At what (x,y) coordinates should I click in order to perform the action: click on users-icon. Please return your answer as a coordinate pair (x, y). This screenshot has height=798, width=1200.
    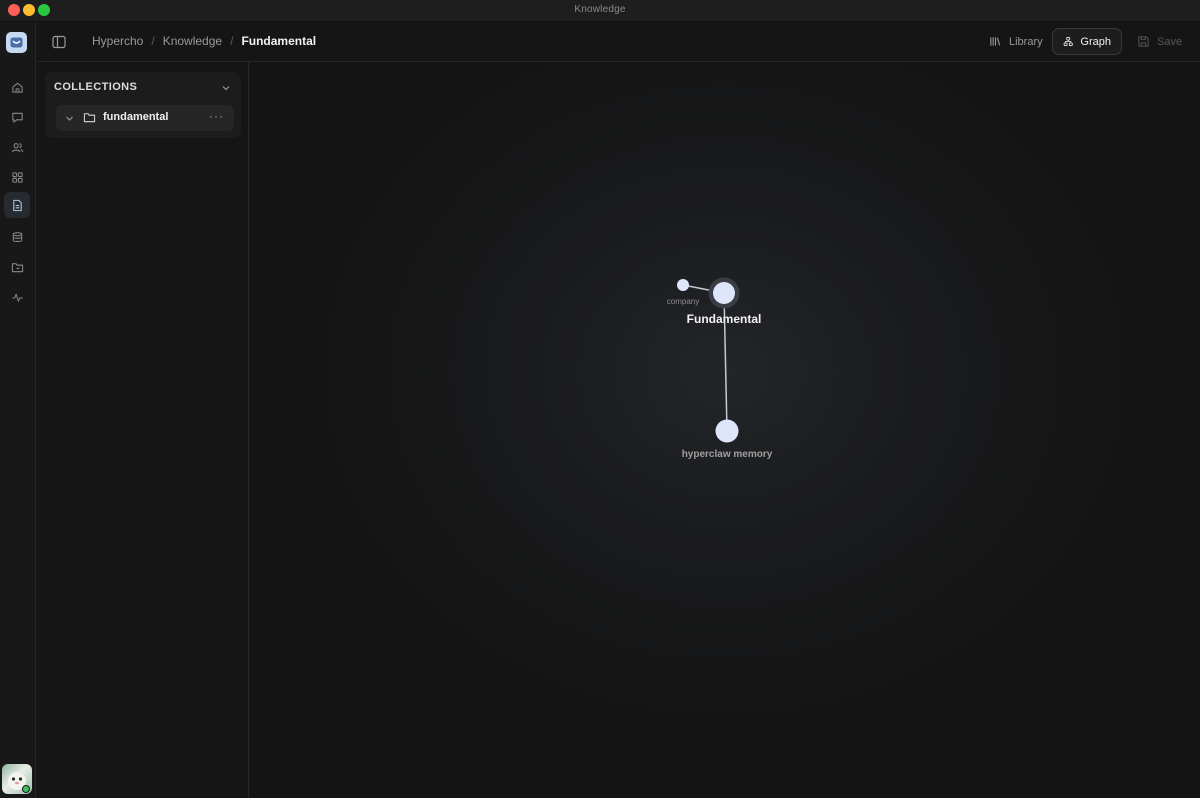
    Looking at the image, I should click on (17, 147).